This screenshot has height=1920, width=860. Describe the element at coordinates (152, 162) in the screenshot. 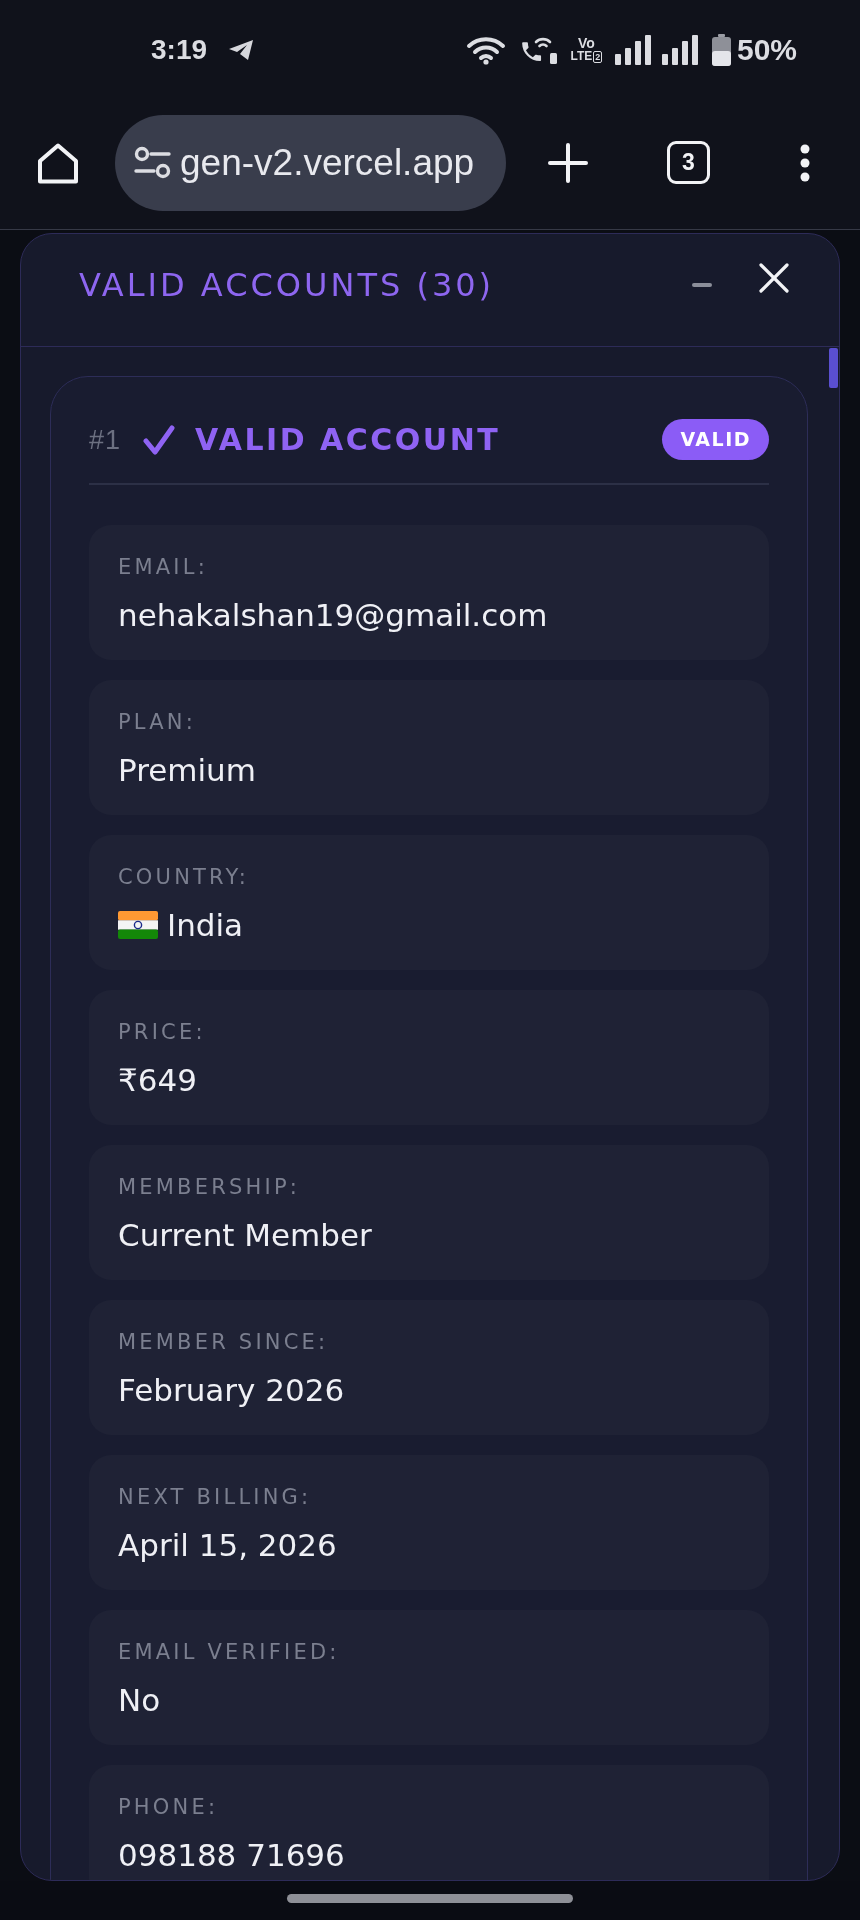

I see `site-settings-icon` at that location.